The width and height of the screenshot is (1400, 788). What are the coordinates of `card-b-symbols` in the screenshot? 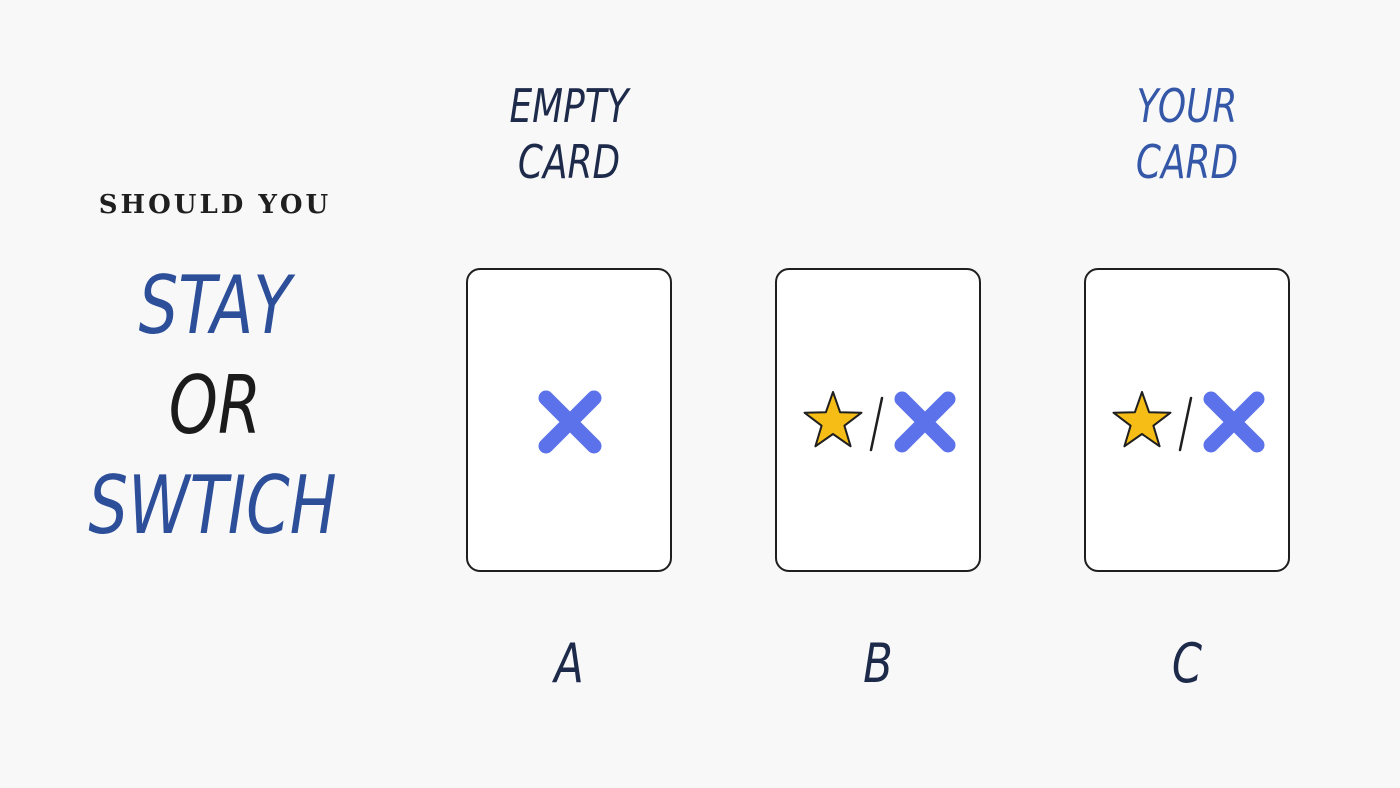 It's located at (879, 422).